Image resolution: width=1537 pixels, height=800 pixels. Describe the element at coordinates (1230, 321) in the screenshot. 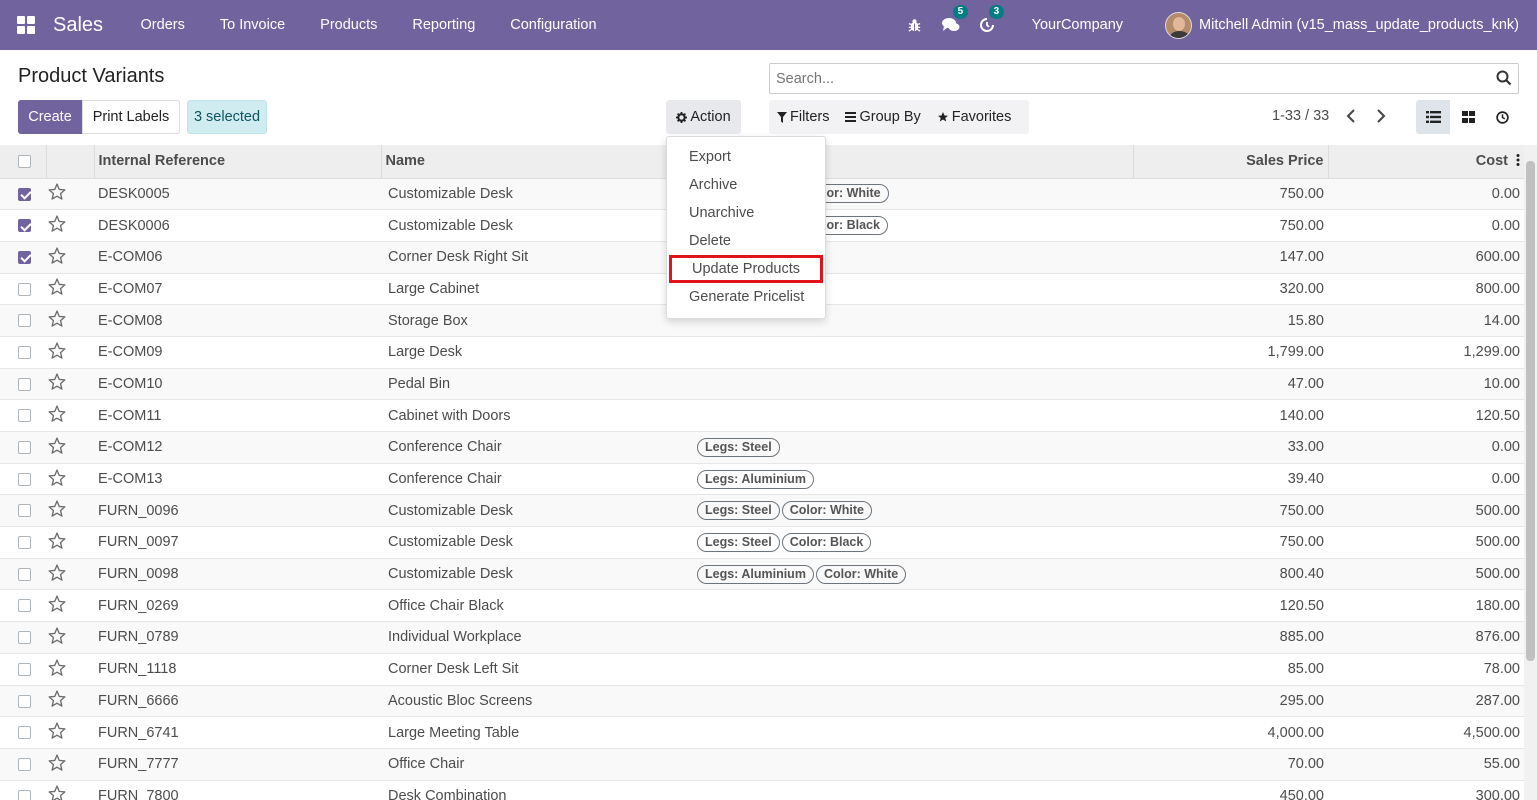

I see `cell-sales-price: 15.80` at that location.